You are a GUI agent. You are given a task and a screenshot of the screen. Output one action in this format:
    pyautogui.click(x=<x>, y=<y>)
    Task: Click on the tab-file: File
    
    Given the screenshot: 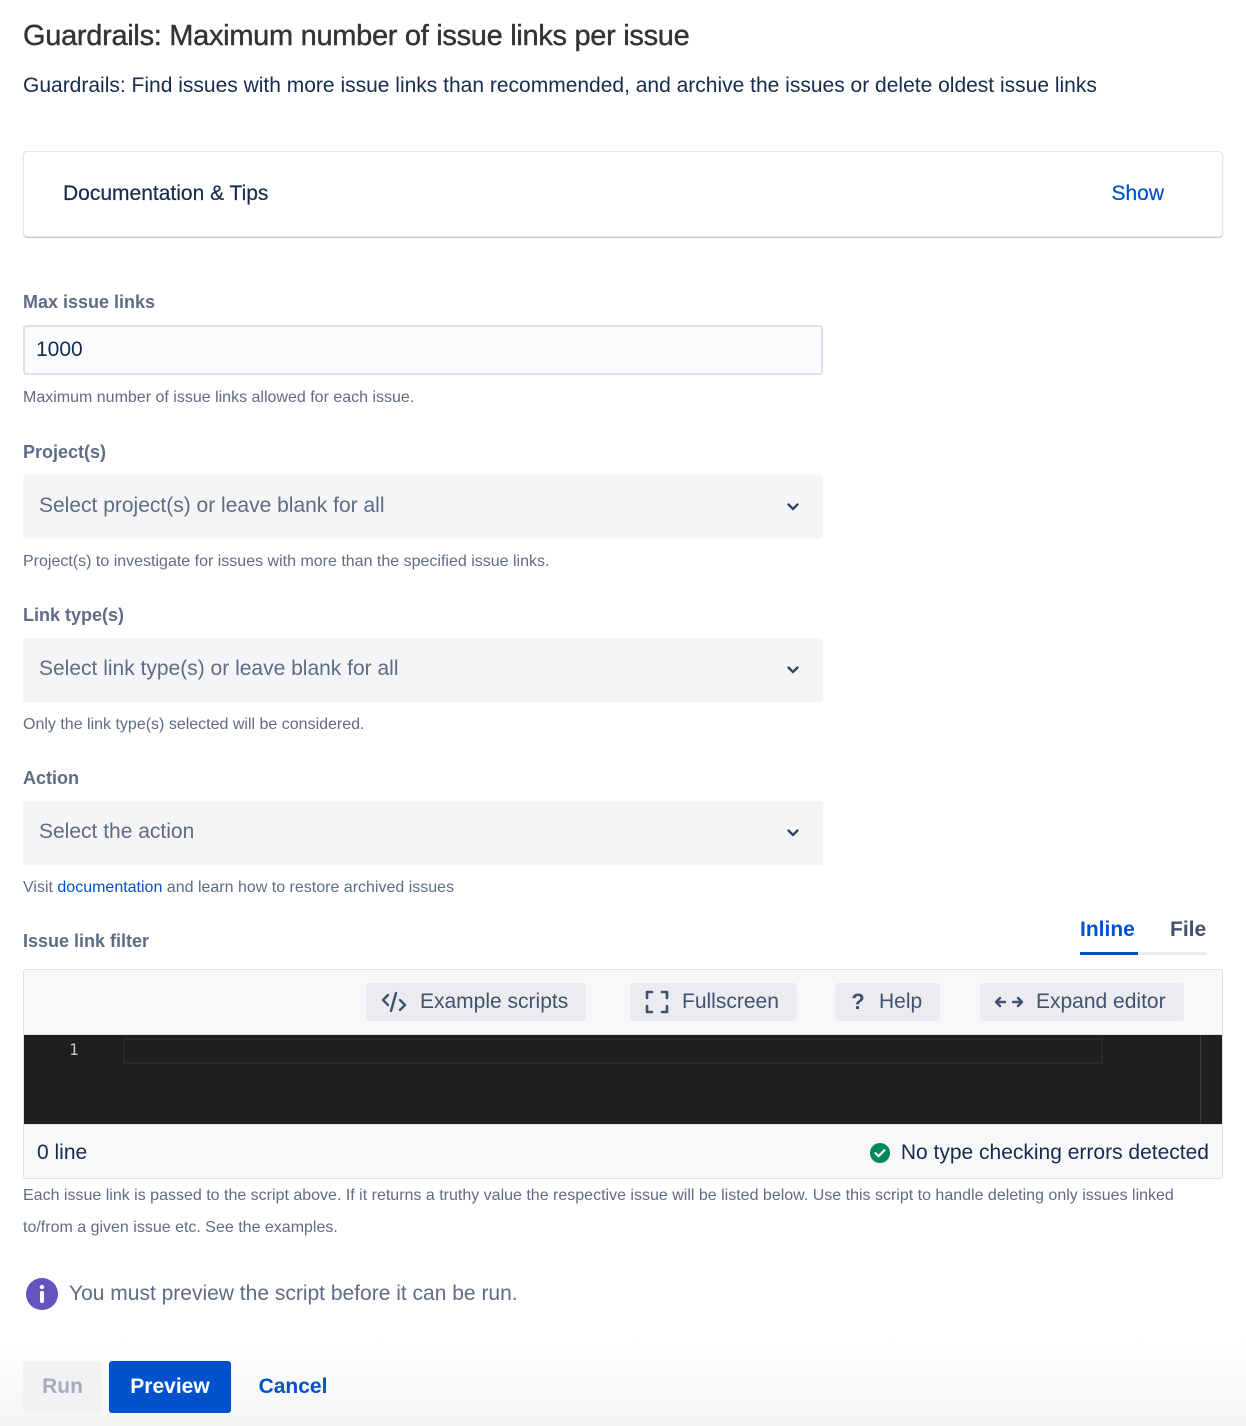 What is the action you would take?
    pyautogui.click(x=1188, y=930)
    